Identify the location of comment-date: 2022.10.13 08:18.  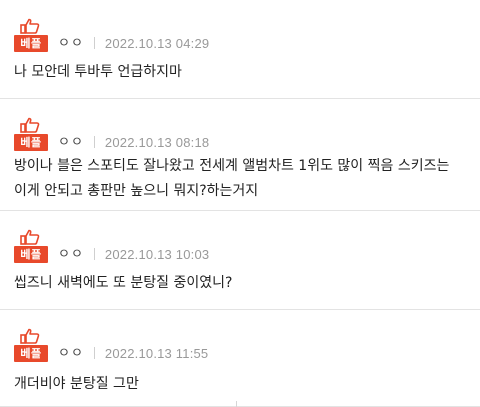
(157, 142).